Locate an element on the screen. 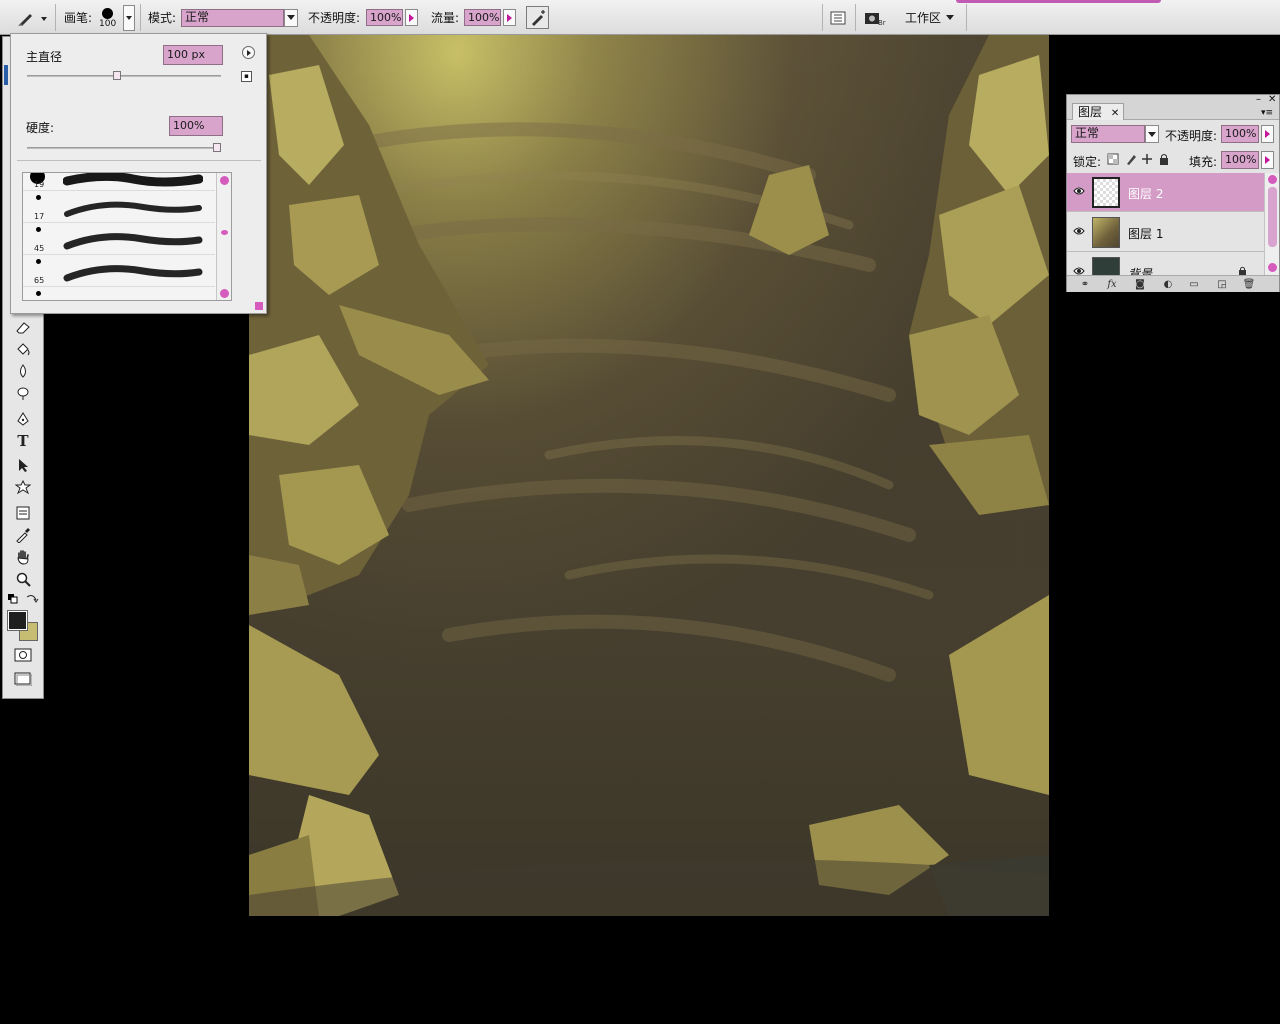 Image resolution: width=1280 pixels, height=1024 pixels. diameter-input: 100 px is located at coordinates (193, 55).